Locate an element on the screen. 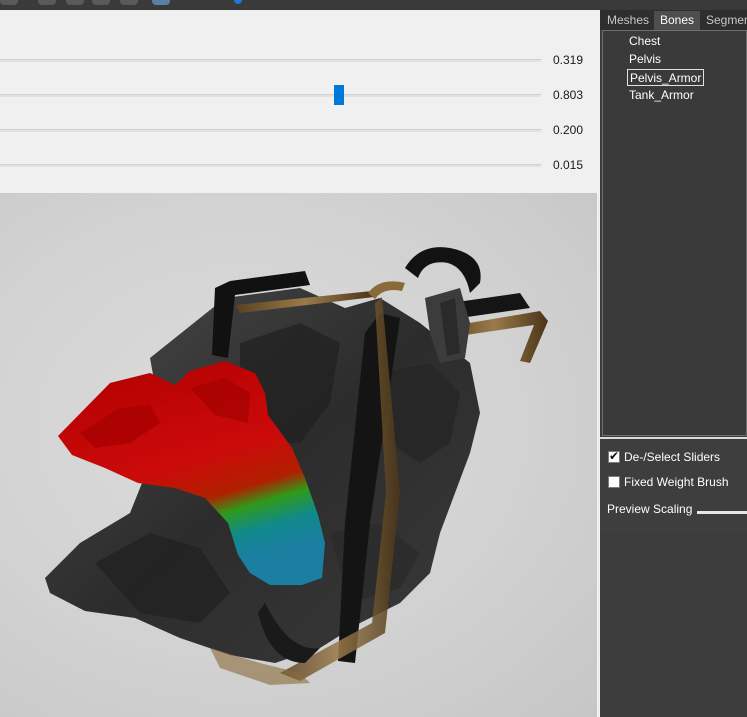 The width and height of the screenshot is (747, 717). slider-value: 0.200 is located at coordinates (568, 130).